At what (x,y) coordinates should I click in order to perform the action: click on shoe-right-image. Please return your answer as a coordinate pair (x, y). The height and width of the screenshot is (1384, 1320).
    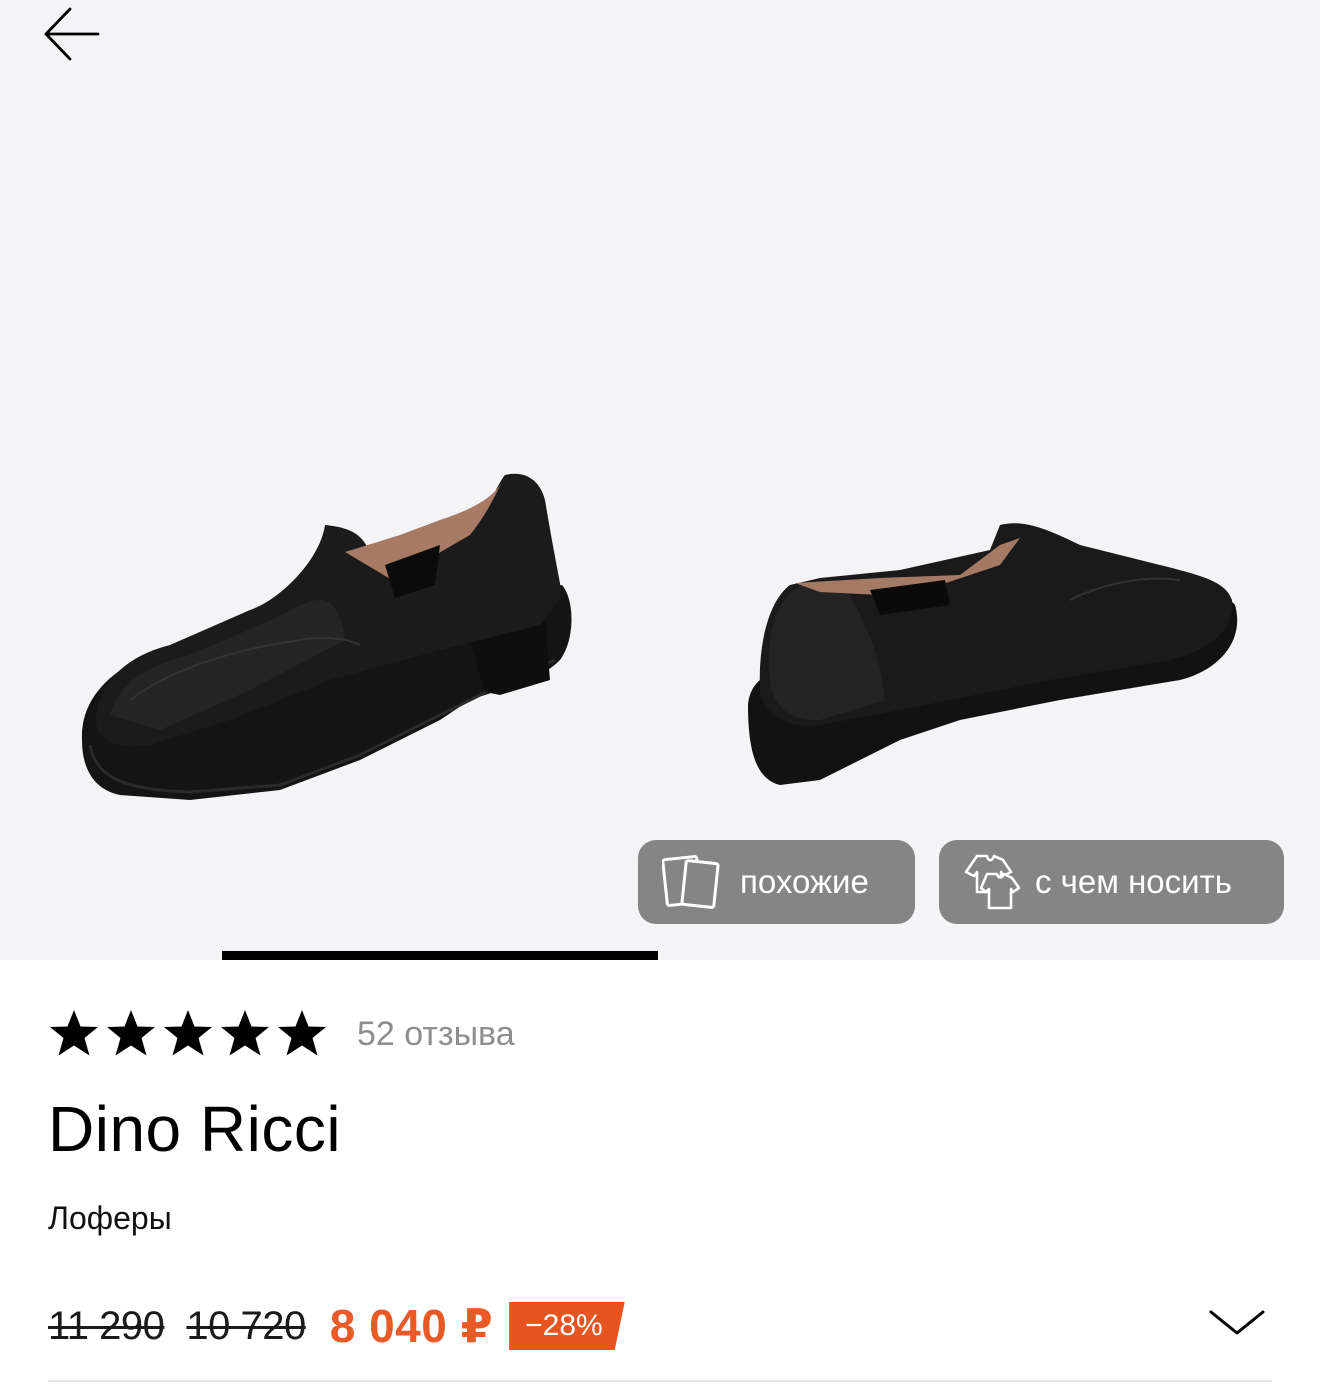
    Looking at the image, I should click on (993, 654).